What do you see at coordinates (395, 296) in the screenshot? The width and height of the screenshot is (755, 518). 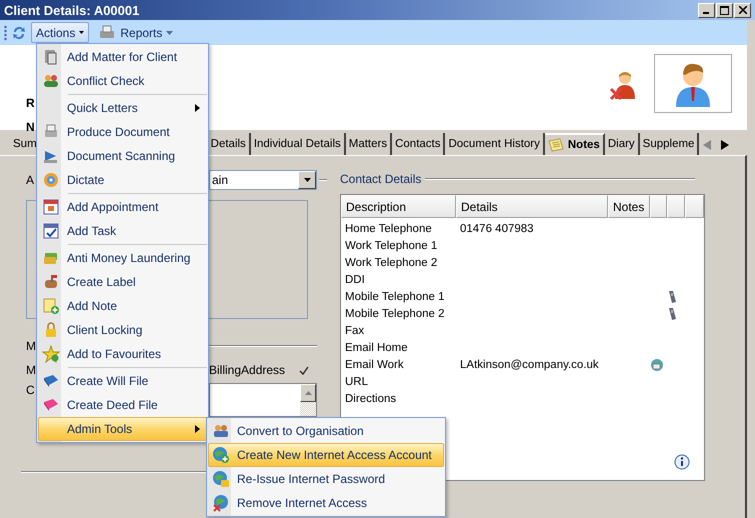 I see `table-cell-text: Mobile Telephone 1` at bounding box center [395, 296].